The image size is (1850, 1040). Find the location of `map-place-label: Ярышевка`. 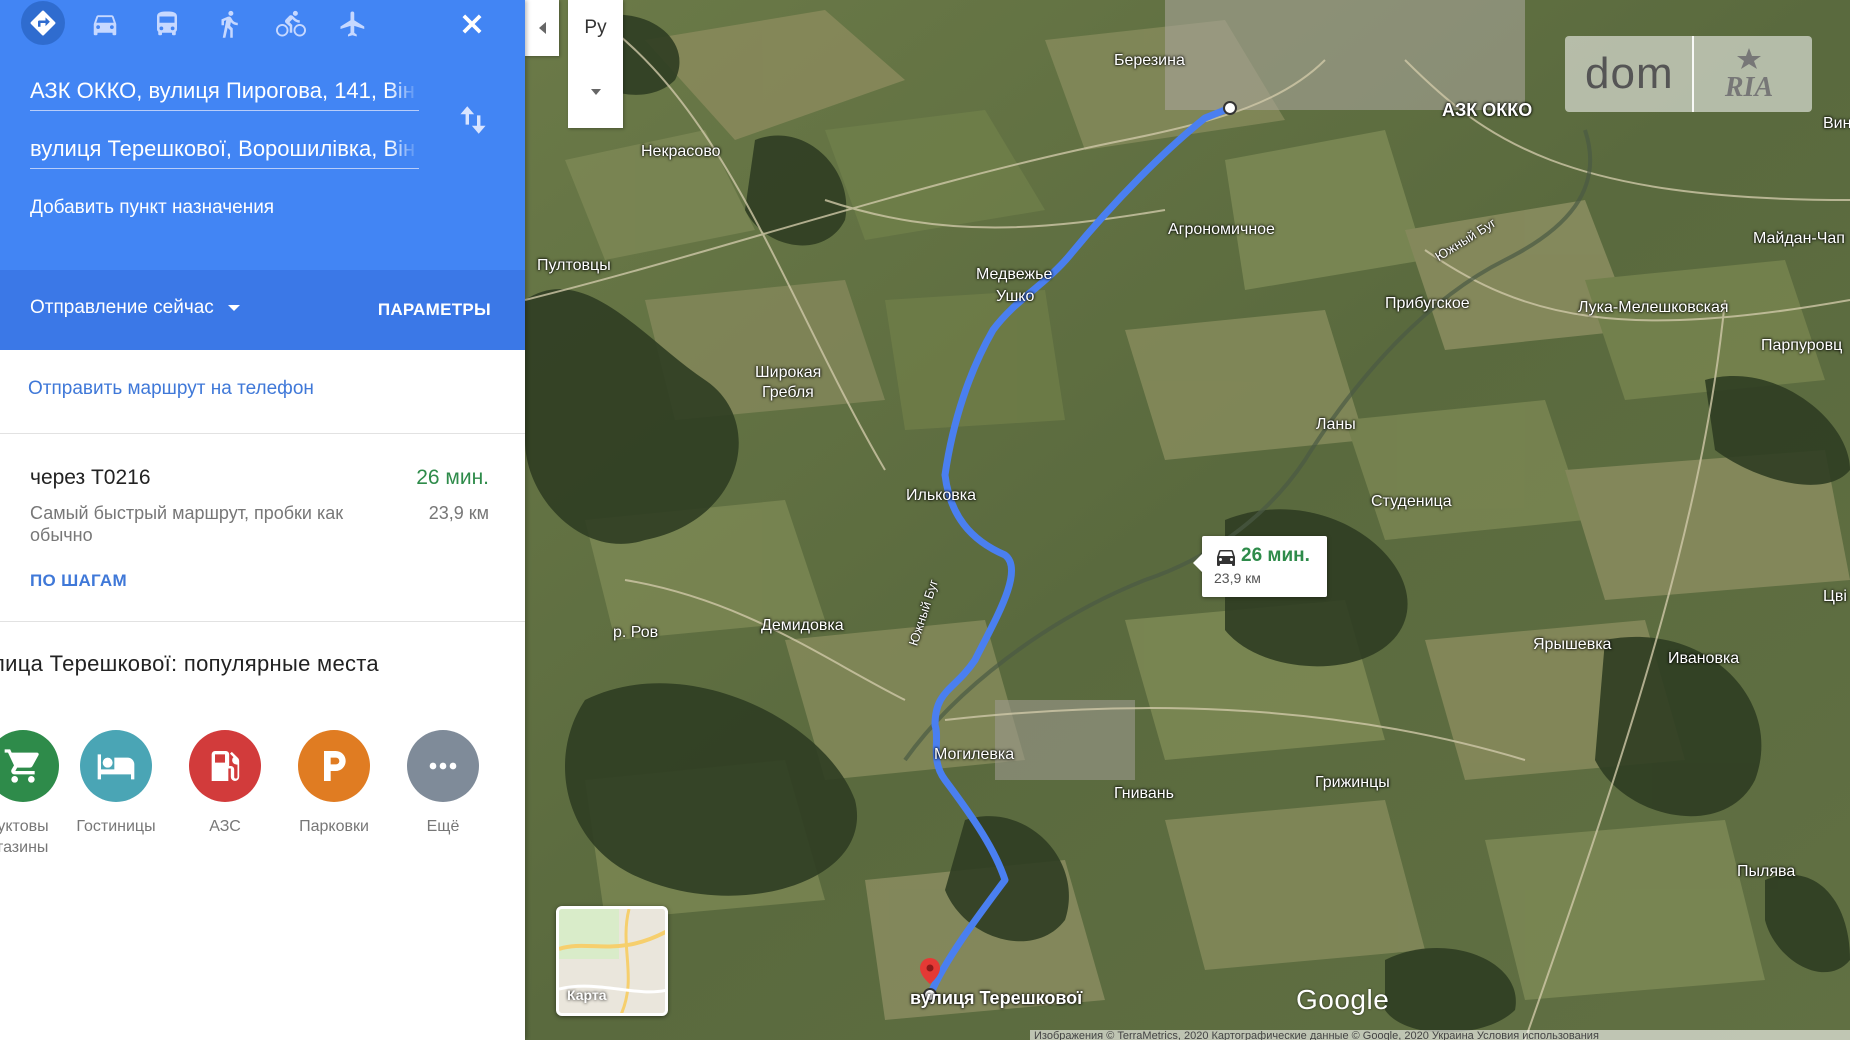

map-place-label: Ярышевка is located at coordinates (1572, 644).